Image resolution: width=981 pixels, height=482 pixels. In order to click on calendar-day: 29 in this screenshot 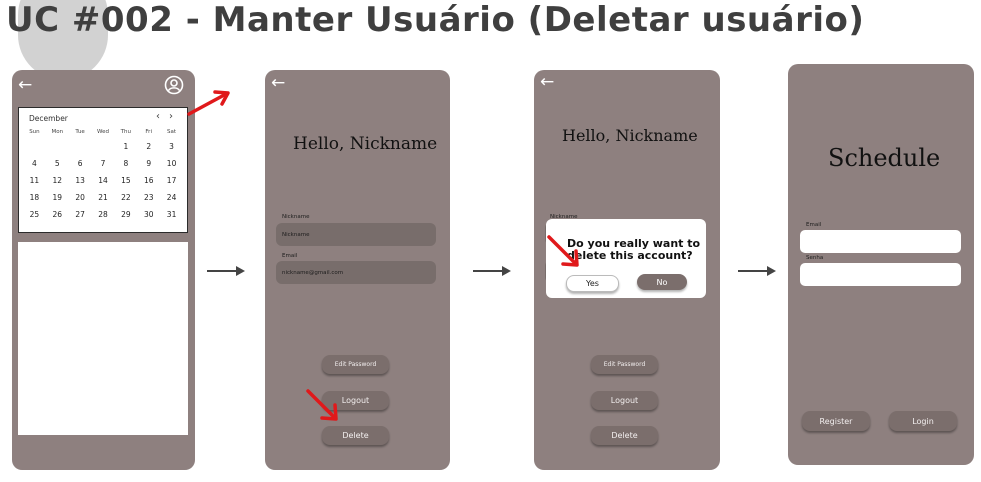, I will do `click(125, 215)`.